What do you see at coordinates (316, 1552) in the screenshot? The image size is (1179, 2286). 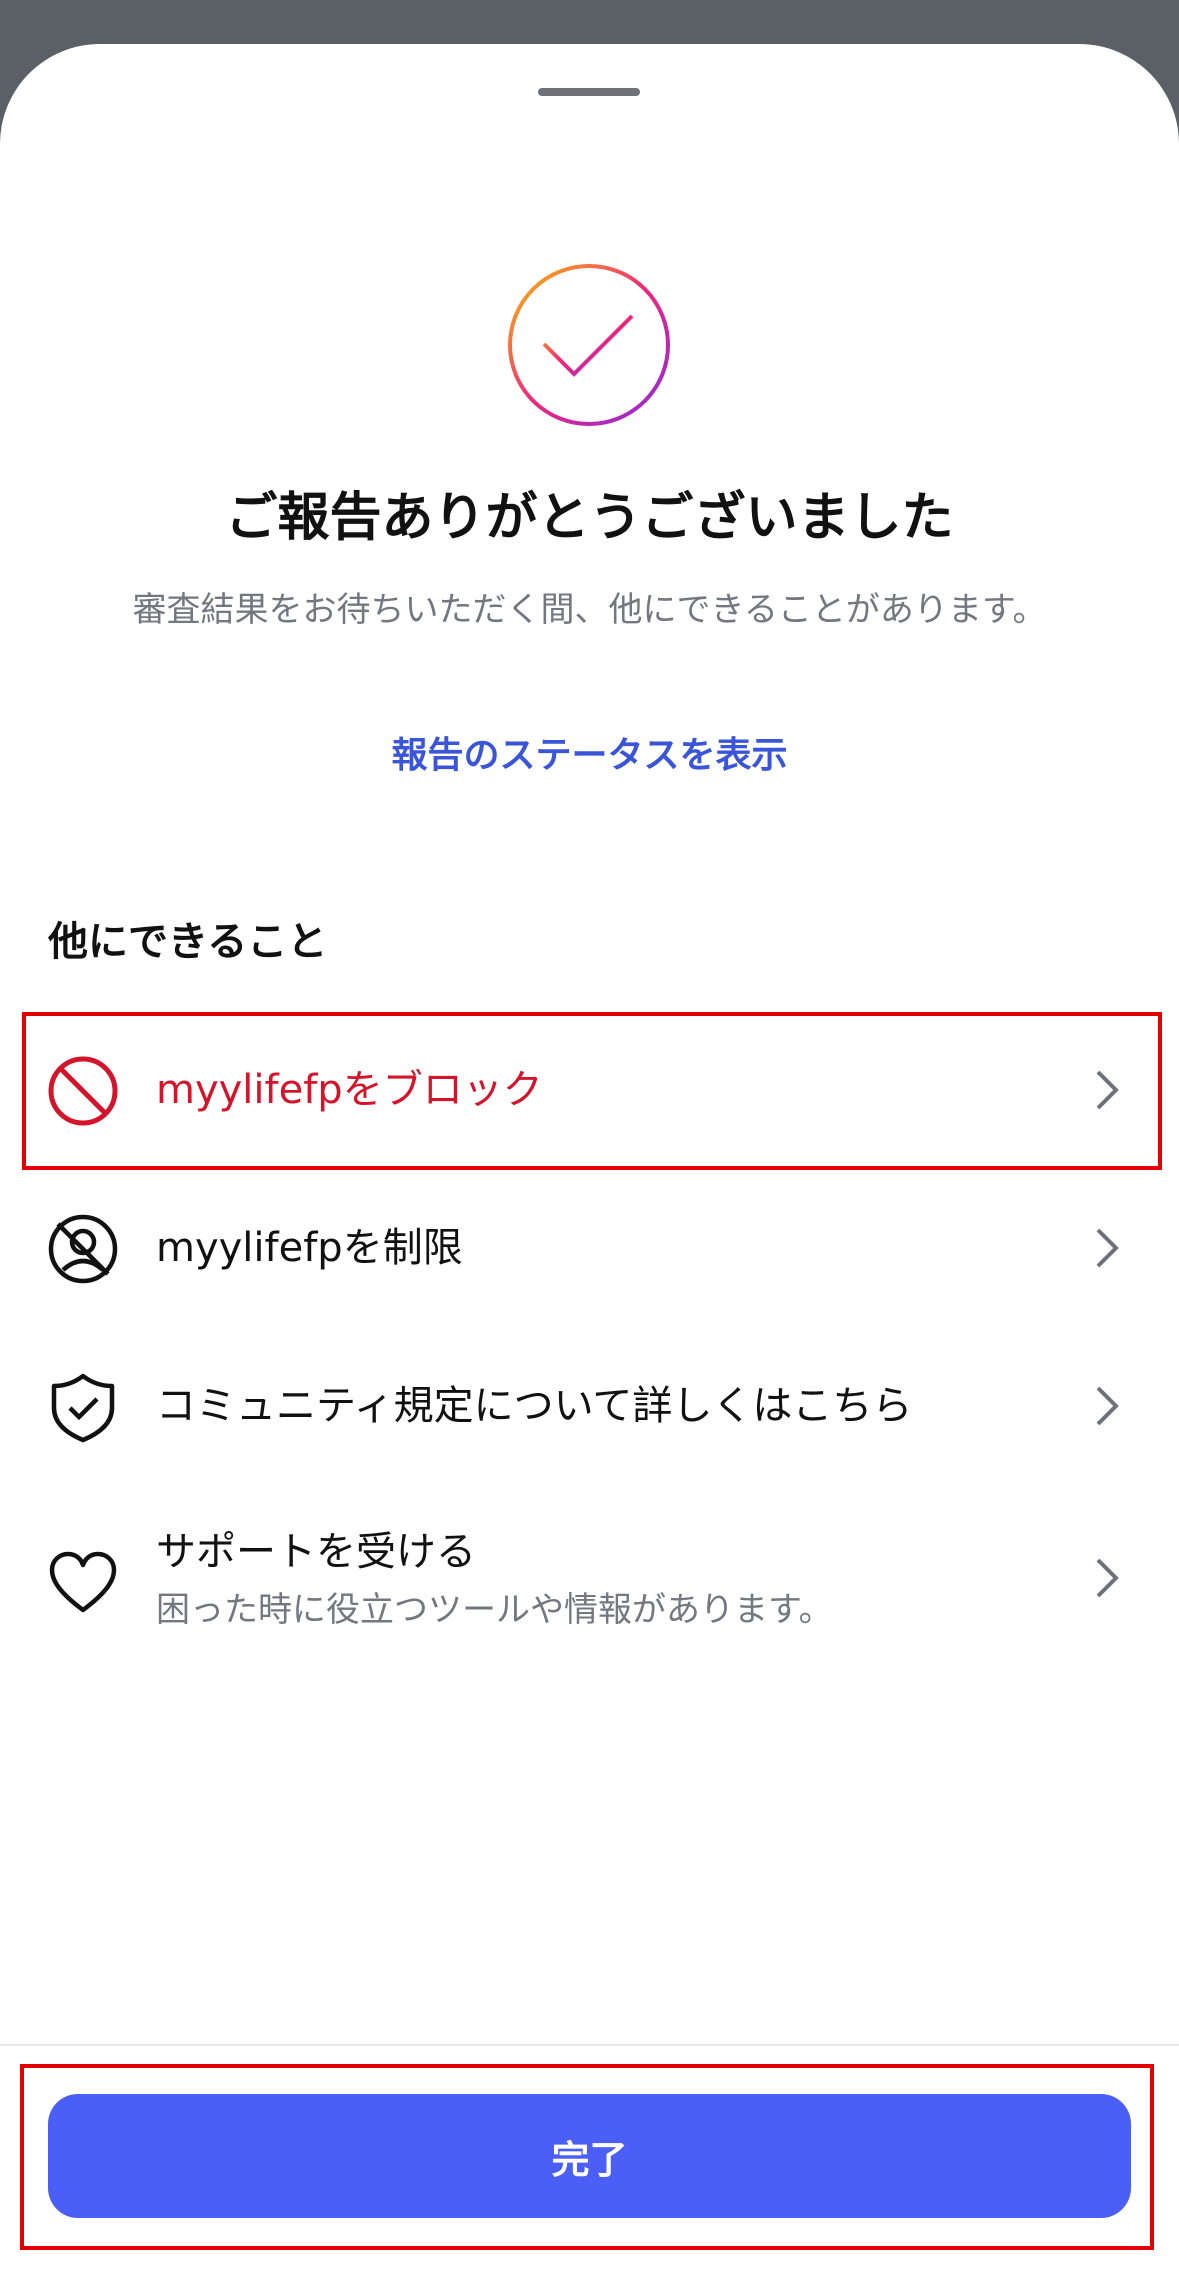 I see `get-support-label: サポートを受ける` at bounding box center [316, 1552].